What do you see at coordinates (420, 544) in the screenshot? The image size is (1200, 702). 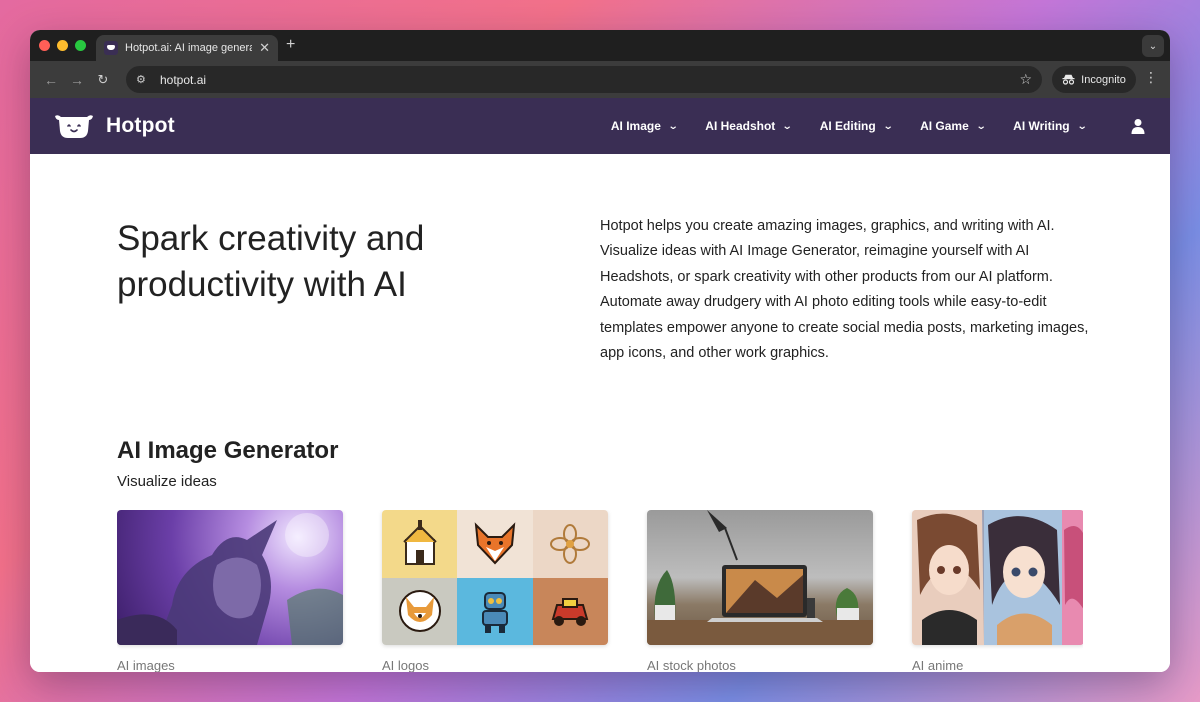 I see `church-logo-icon` at bounding box center [420, 544].